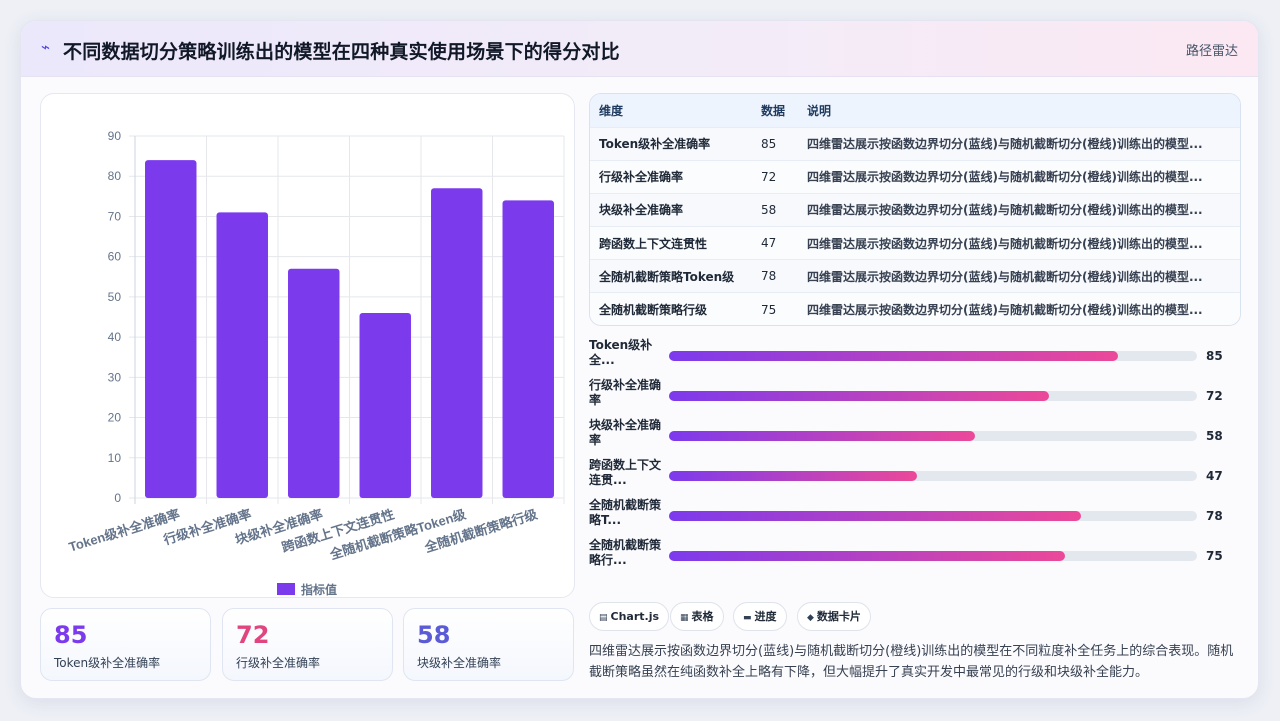  I want to click on diamond-icon: ◆, so click(810, 618).